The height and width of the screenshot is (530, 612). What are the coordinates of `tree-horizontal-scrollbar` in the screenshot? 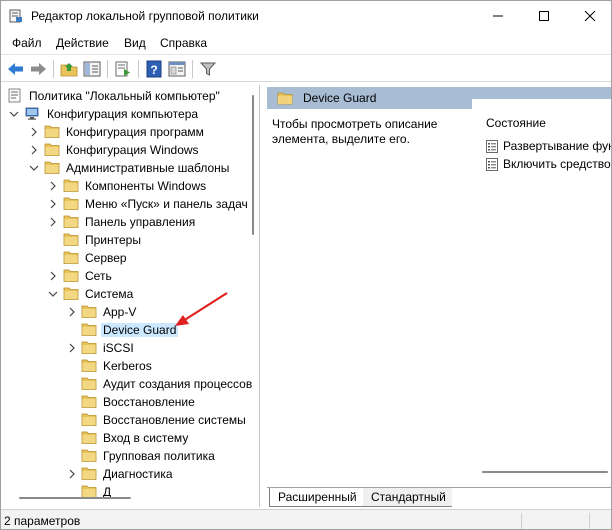 It's located at (124, 498).